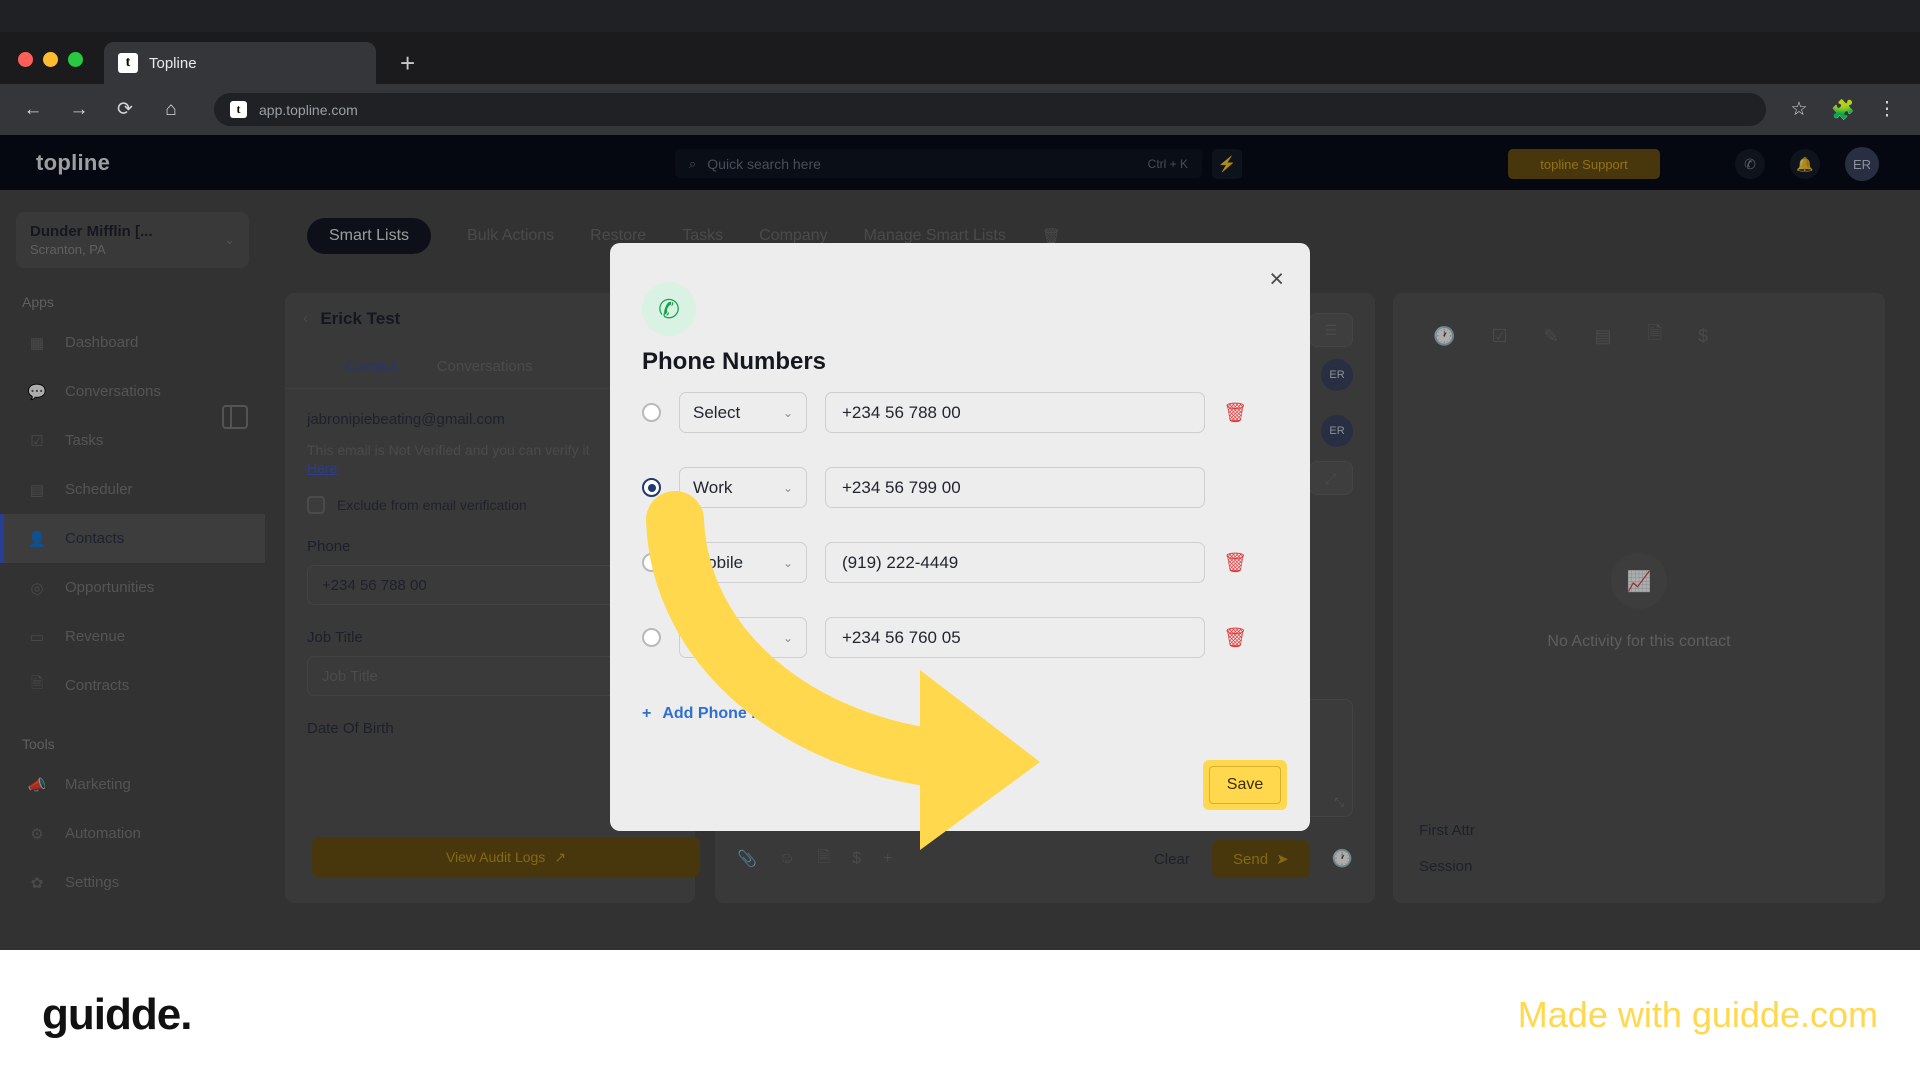 The height and width of the screenshot is (1080, 1920). What do you see at coordinates (1015, 562) in the screenshot?
I see `phone-number-input: (919) 222-4449` at bounding box center [1015, 562].